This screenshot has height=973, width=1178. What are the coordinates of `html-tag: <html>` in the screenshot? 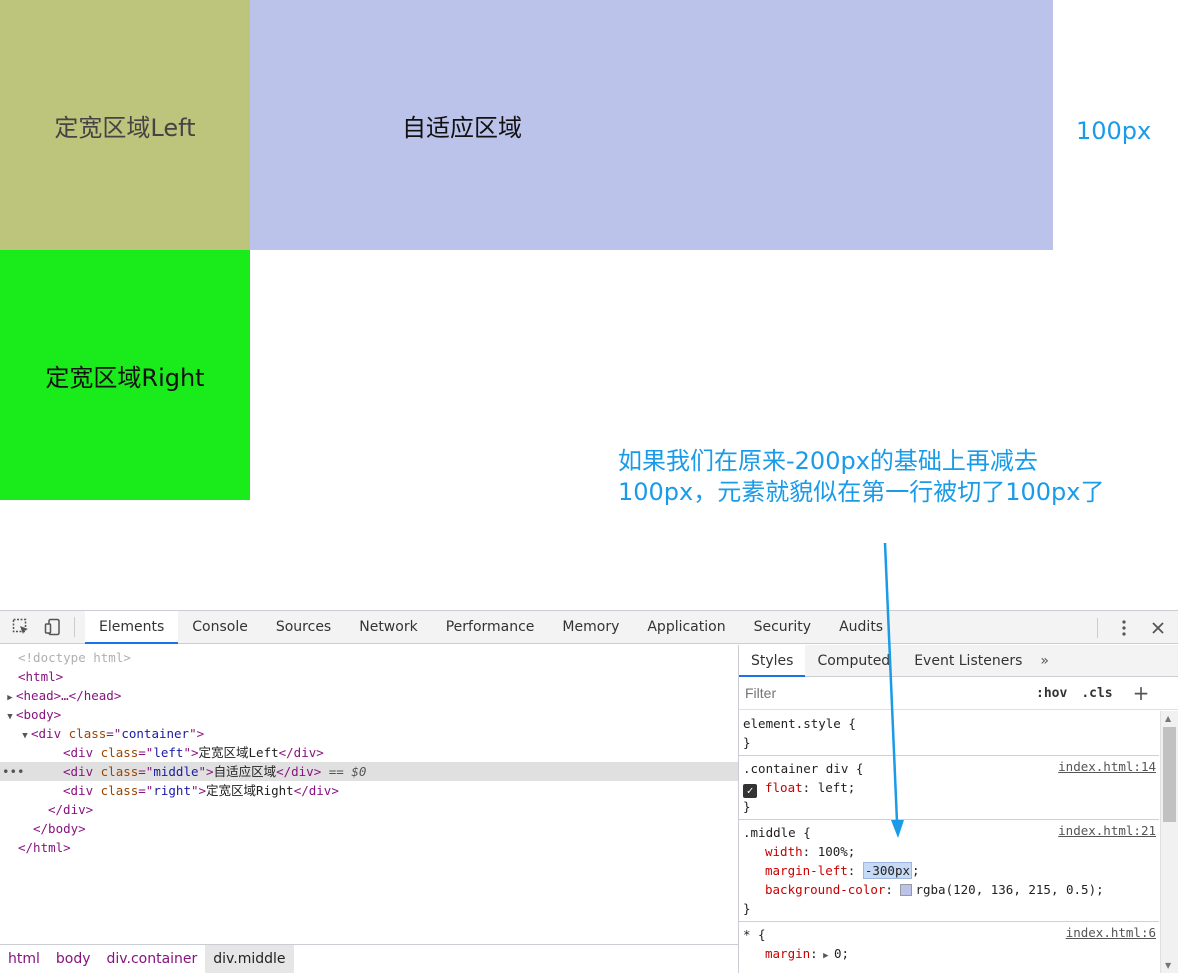 It's located at (41, 676).